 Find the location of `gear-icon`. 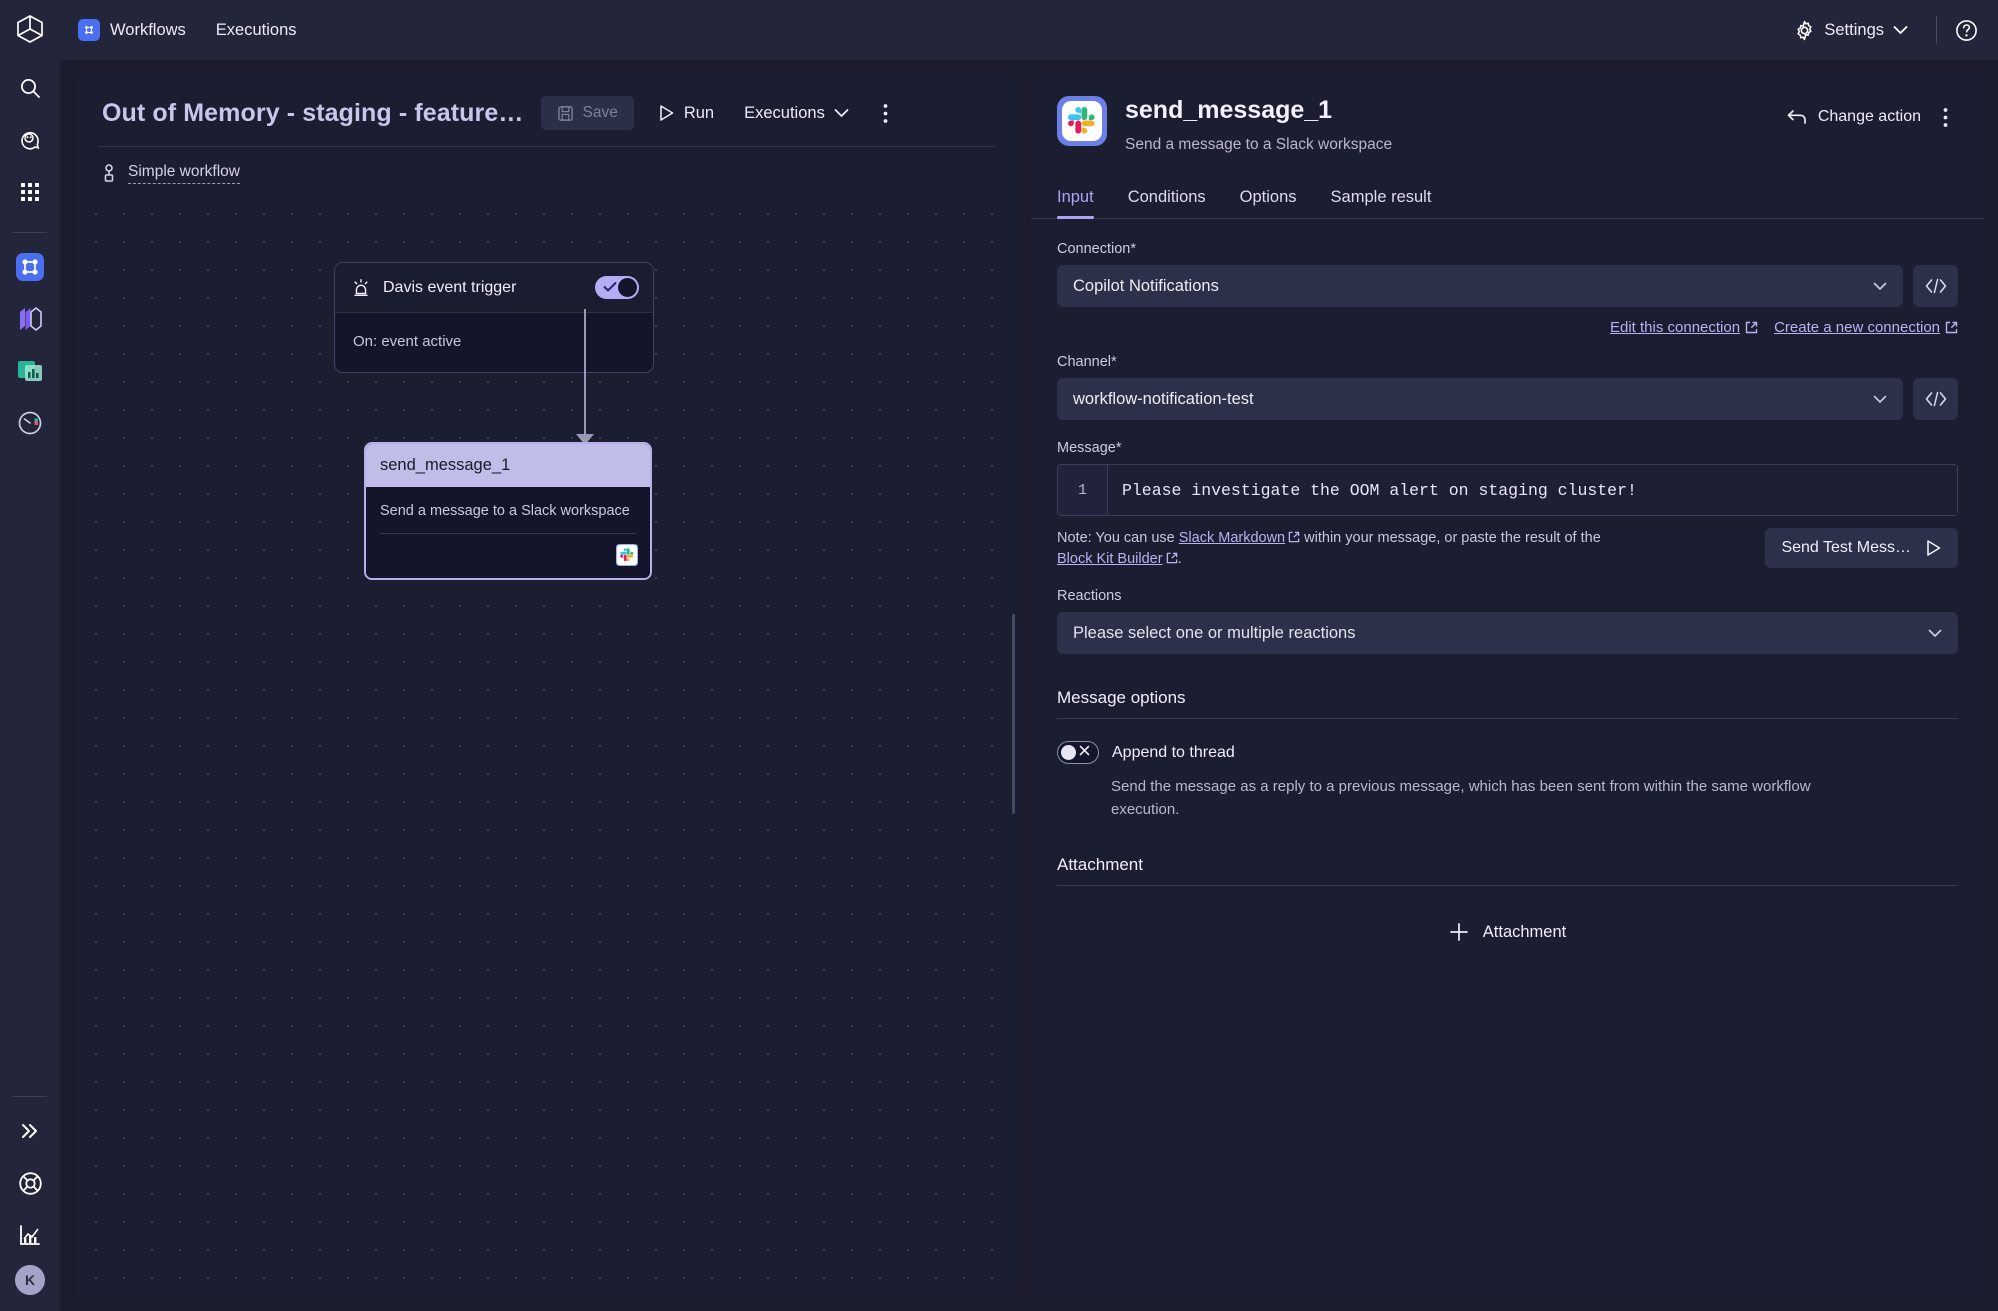

gear-icon is located at coordinates (1804, 30).